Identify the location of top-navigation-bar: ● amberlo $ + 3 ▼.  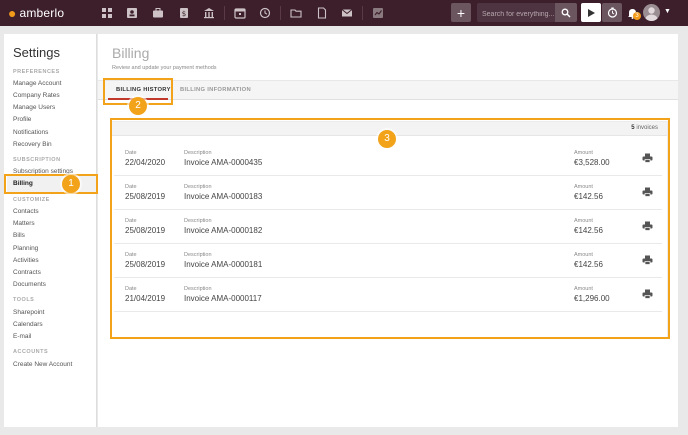
(344, 13).